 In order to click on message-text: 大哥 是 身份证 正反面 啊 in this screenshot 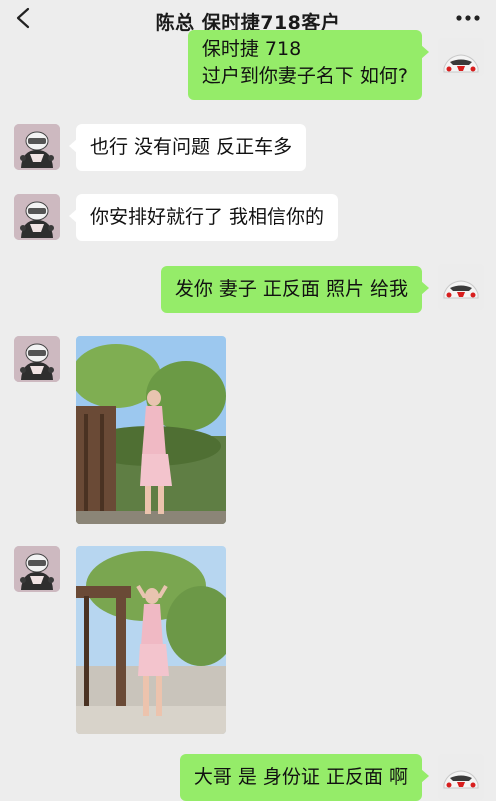, I will do `click(300, 777)`.